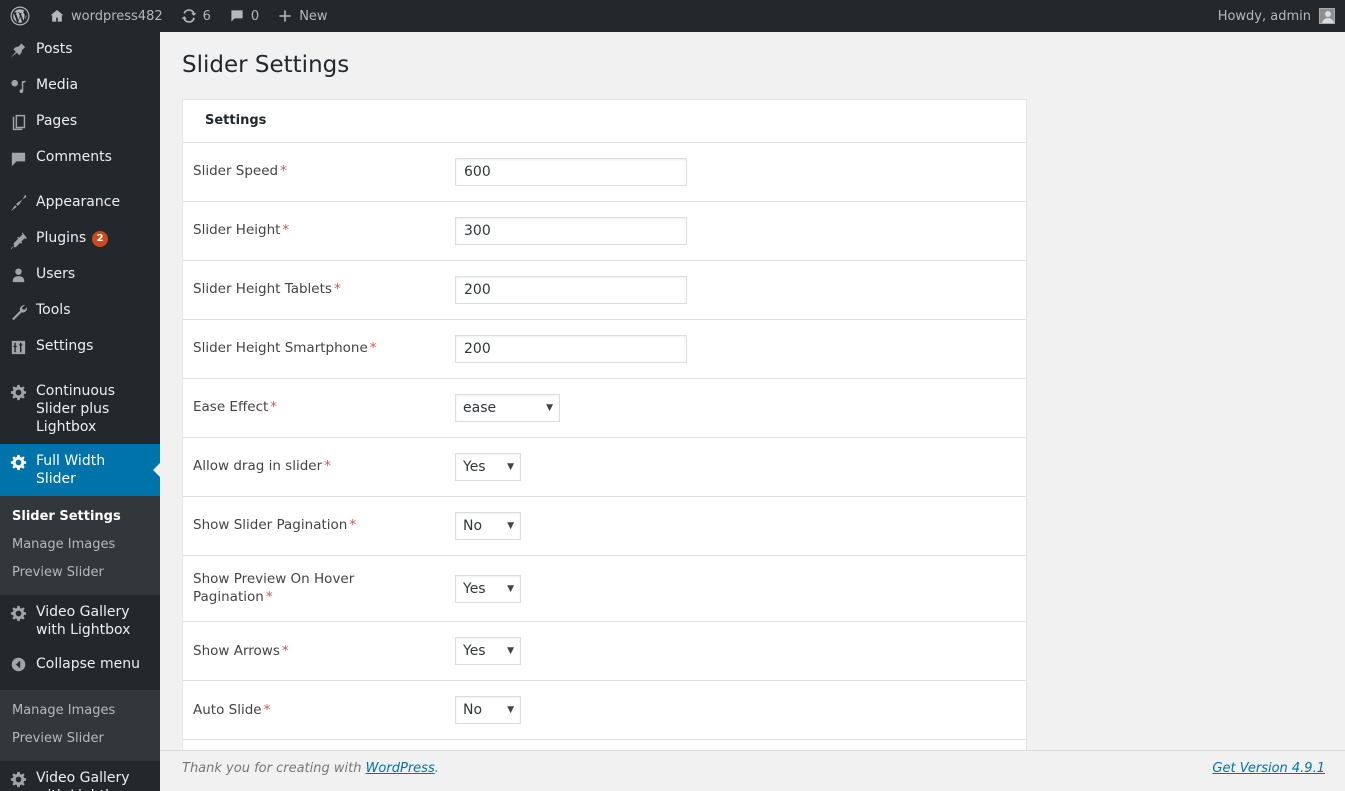 Image resolution: width=1345 pixels, height=791 pixels. Describe the element at coordinates (56, 274) in the screenshot. I see `sidebar-item-label: Users` at that location.